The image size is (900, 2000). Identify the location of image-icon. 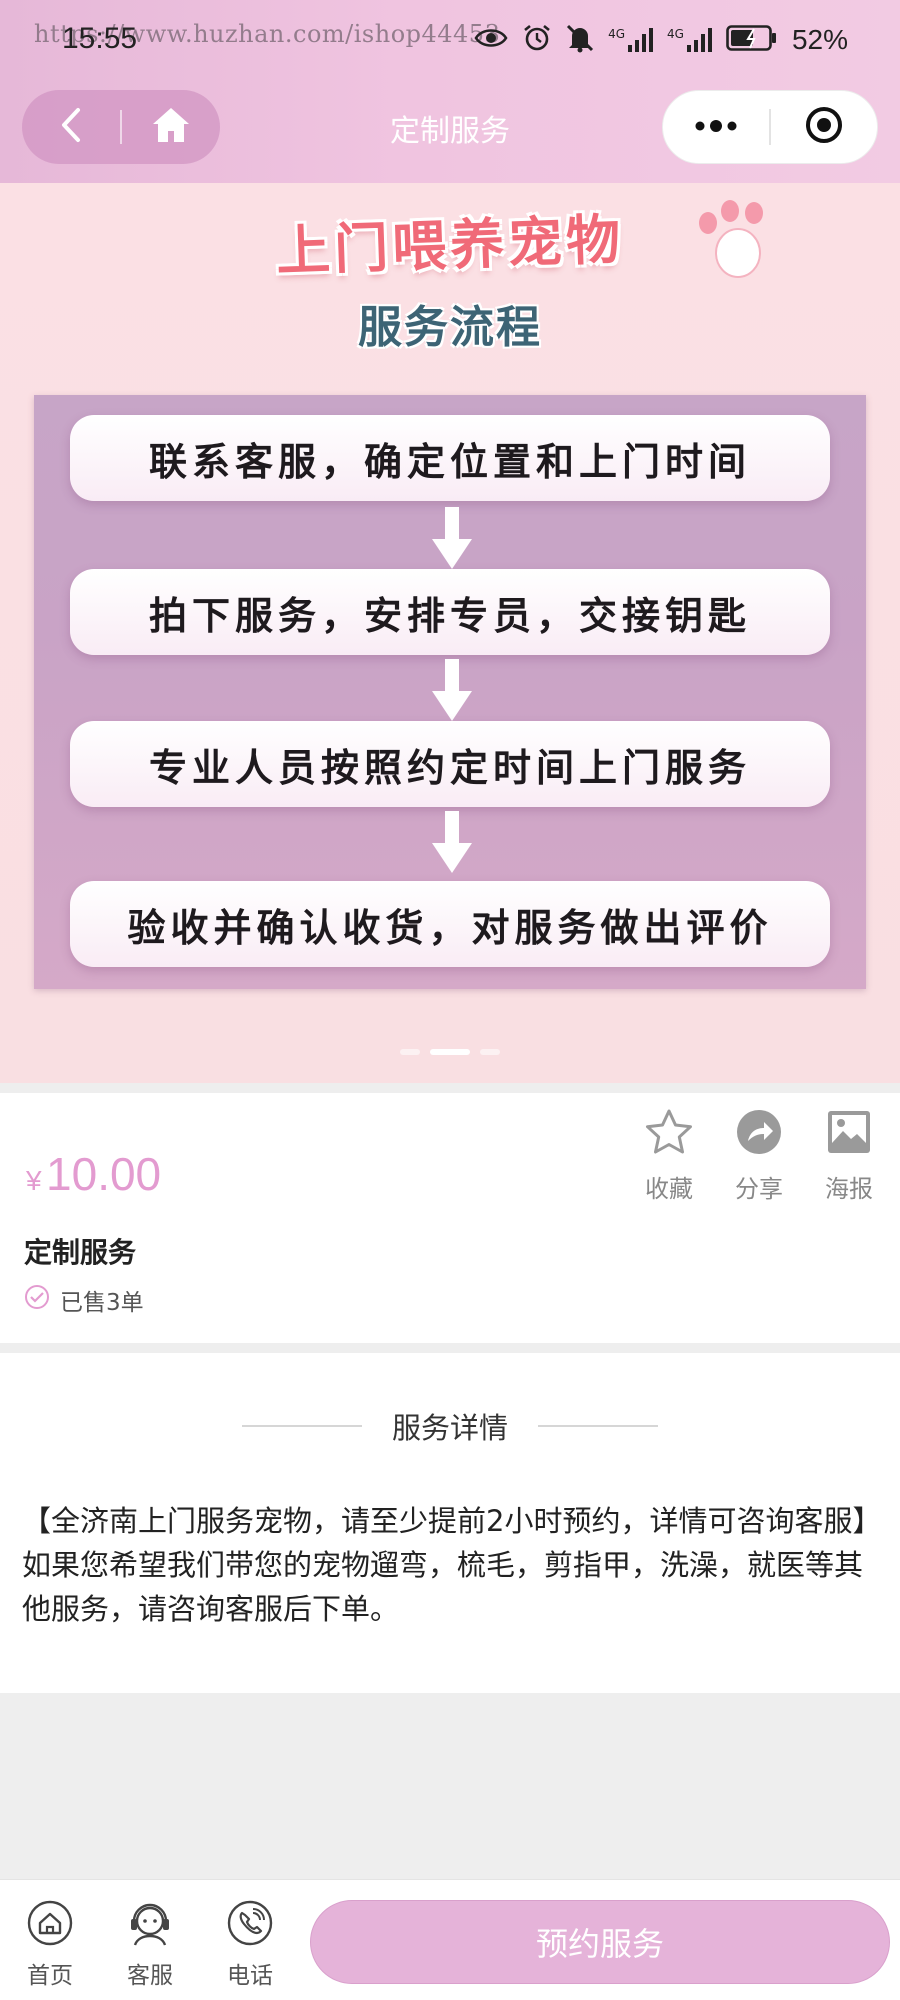
(849, 1132).